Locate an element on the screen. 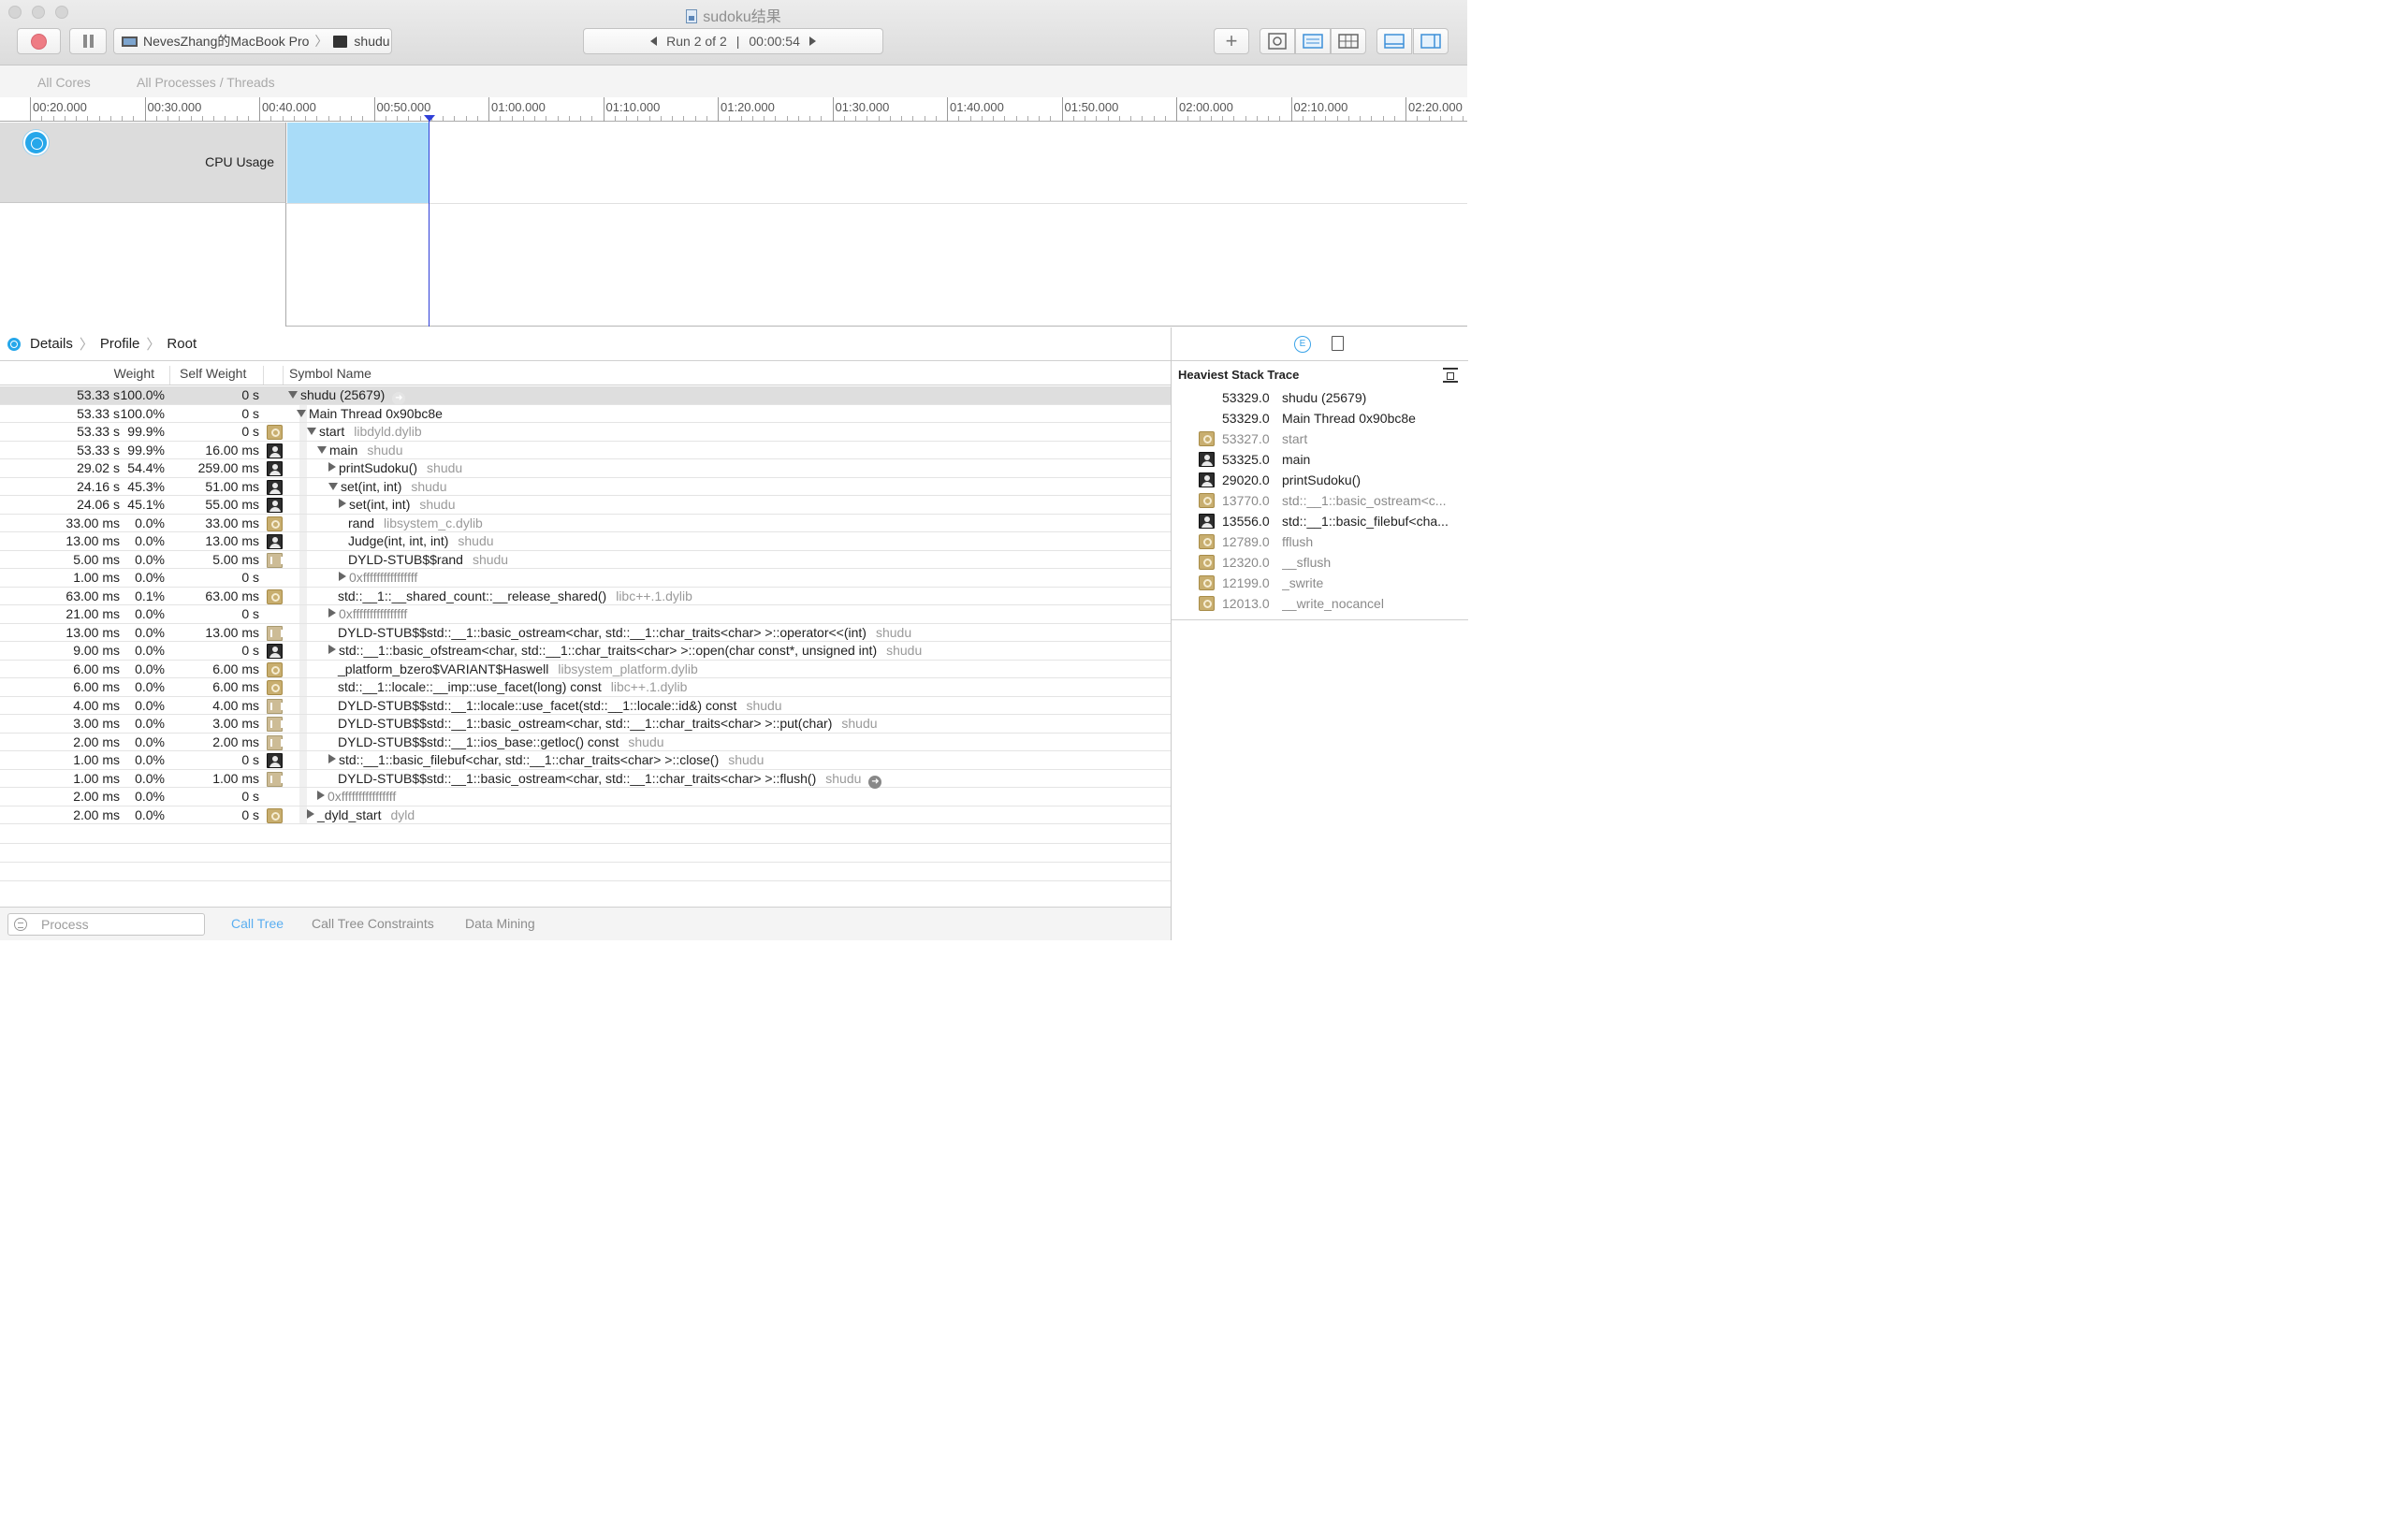 Image resolution: width=2403 pixels, height=1540 pixels. data-mining-tab: Data Mining is located at coordinates (500, 924).